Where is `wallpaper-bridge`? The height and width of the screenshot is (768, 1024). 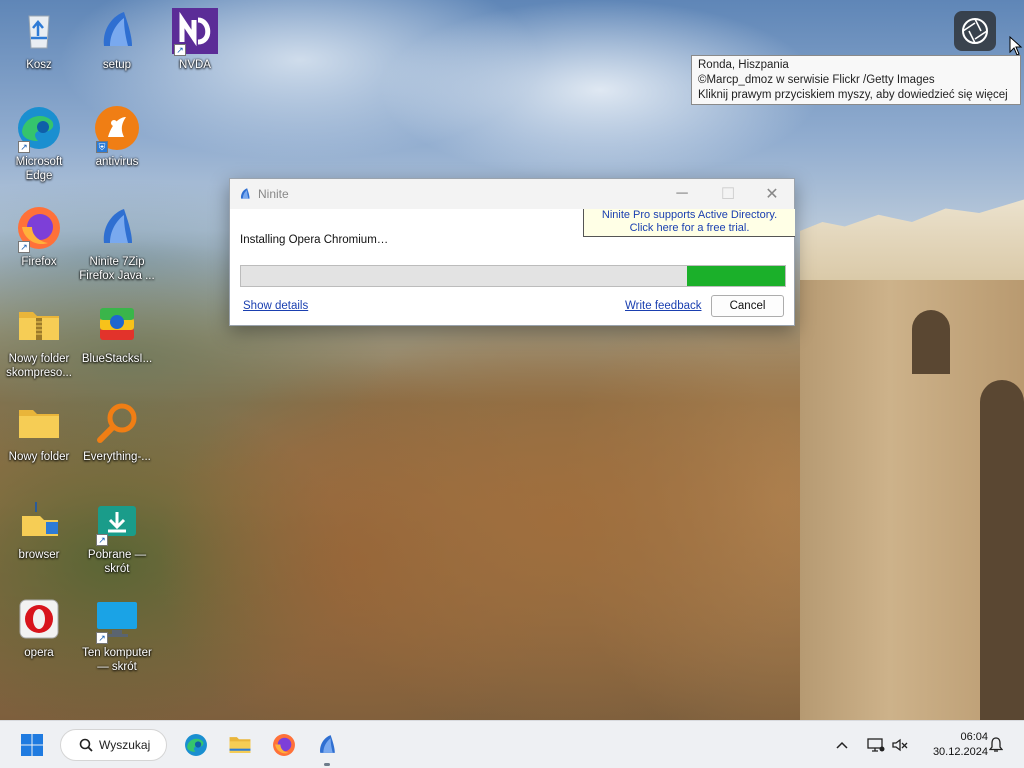
wallpaper-bridge is located at coordinates (912, 500).